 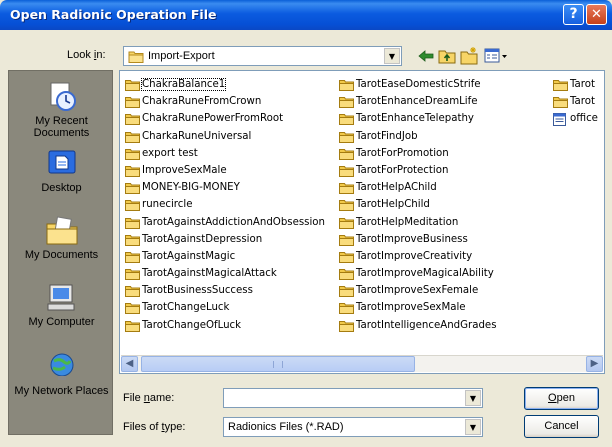 I want to click on place-label: My Network Places, so click(x=61, y=391).